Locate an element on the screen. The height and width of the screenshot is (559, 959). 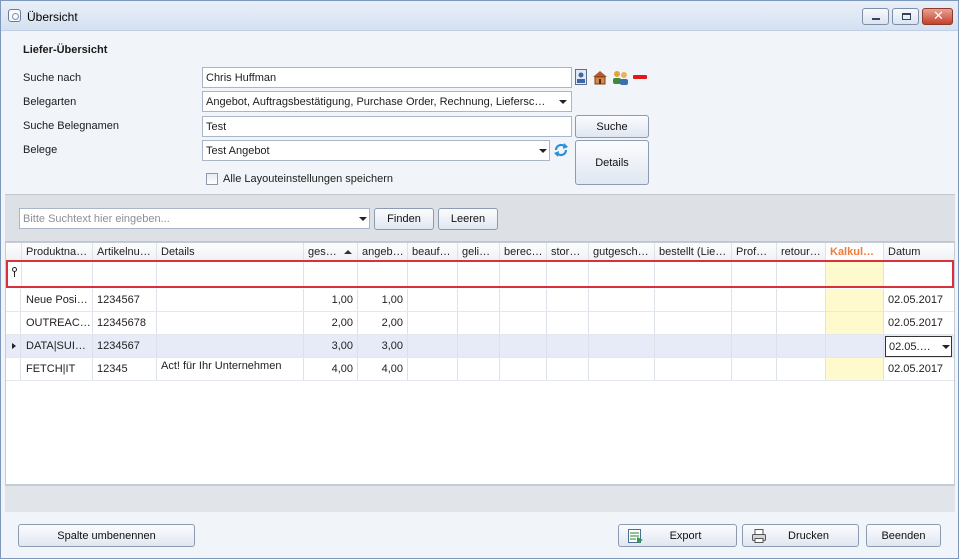
table-row: OUTREAC… 12345678 2,00 2,00 02.05.2017 is located at coordinates (480, 323).